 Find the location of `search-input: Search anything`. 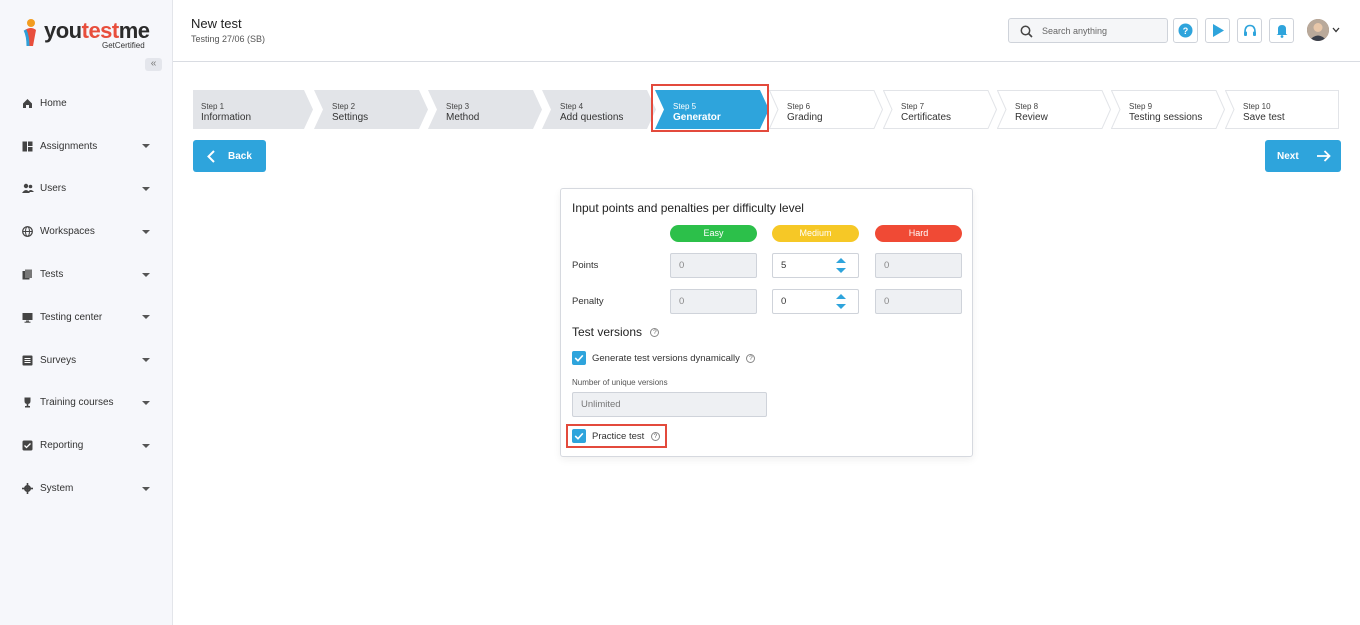

search-input: Search anything is located at coordinates (1088, 30).